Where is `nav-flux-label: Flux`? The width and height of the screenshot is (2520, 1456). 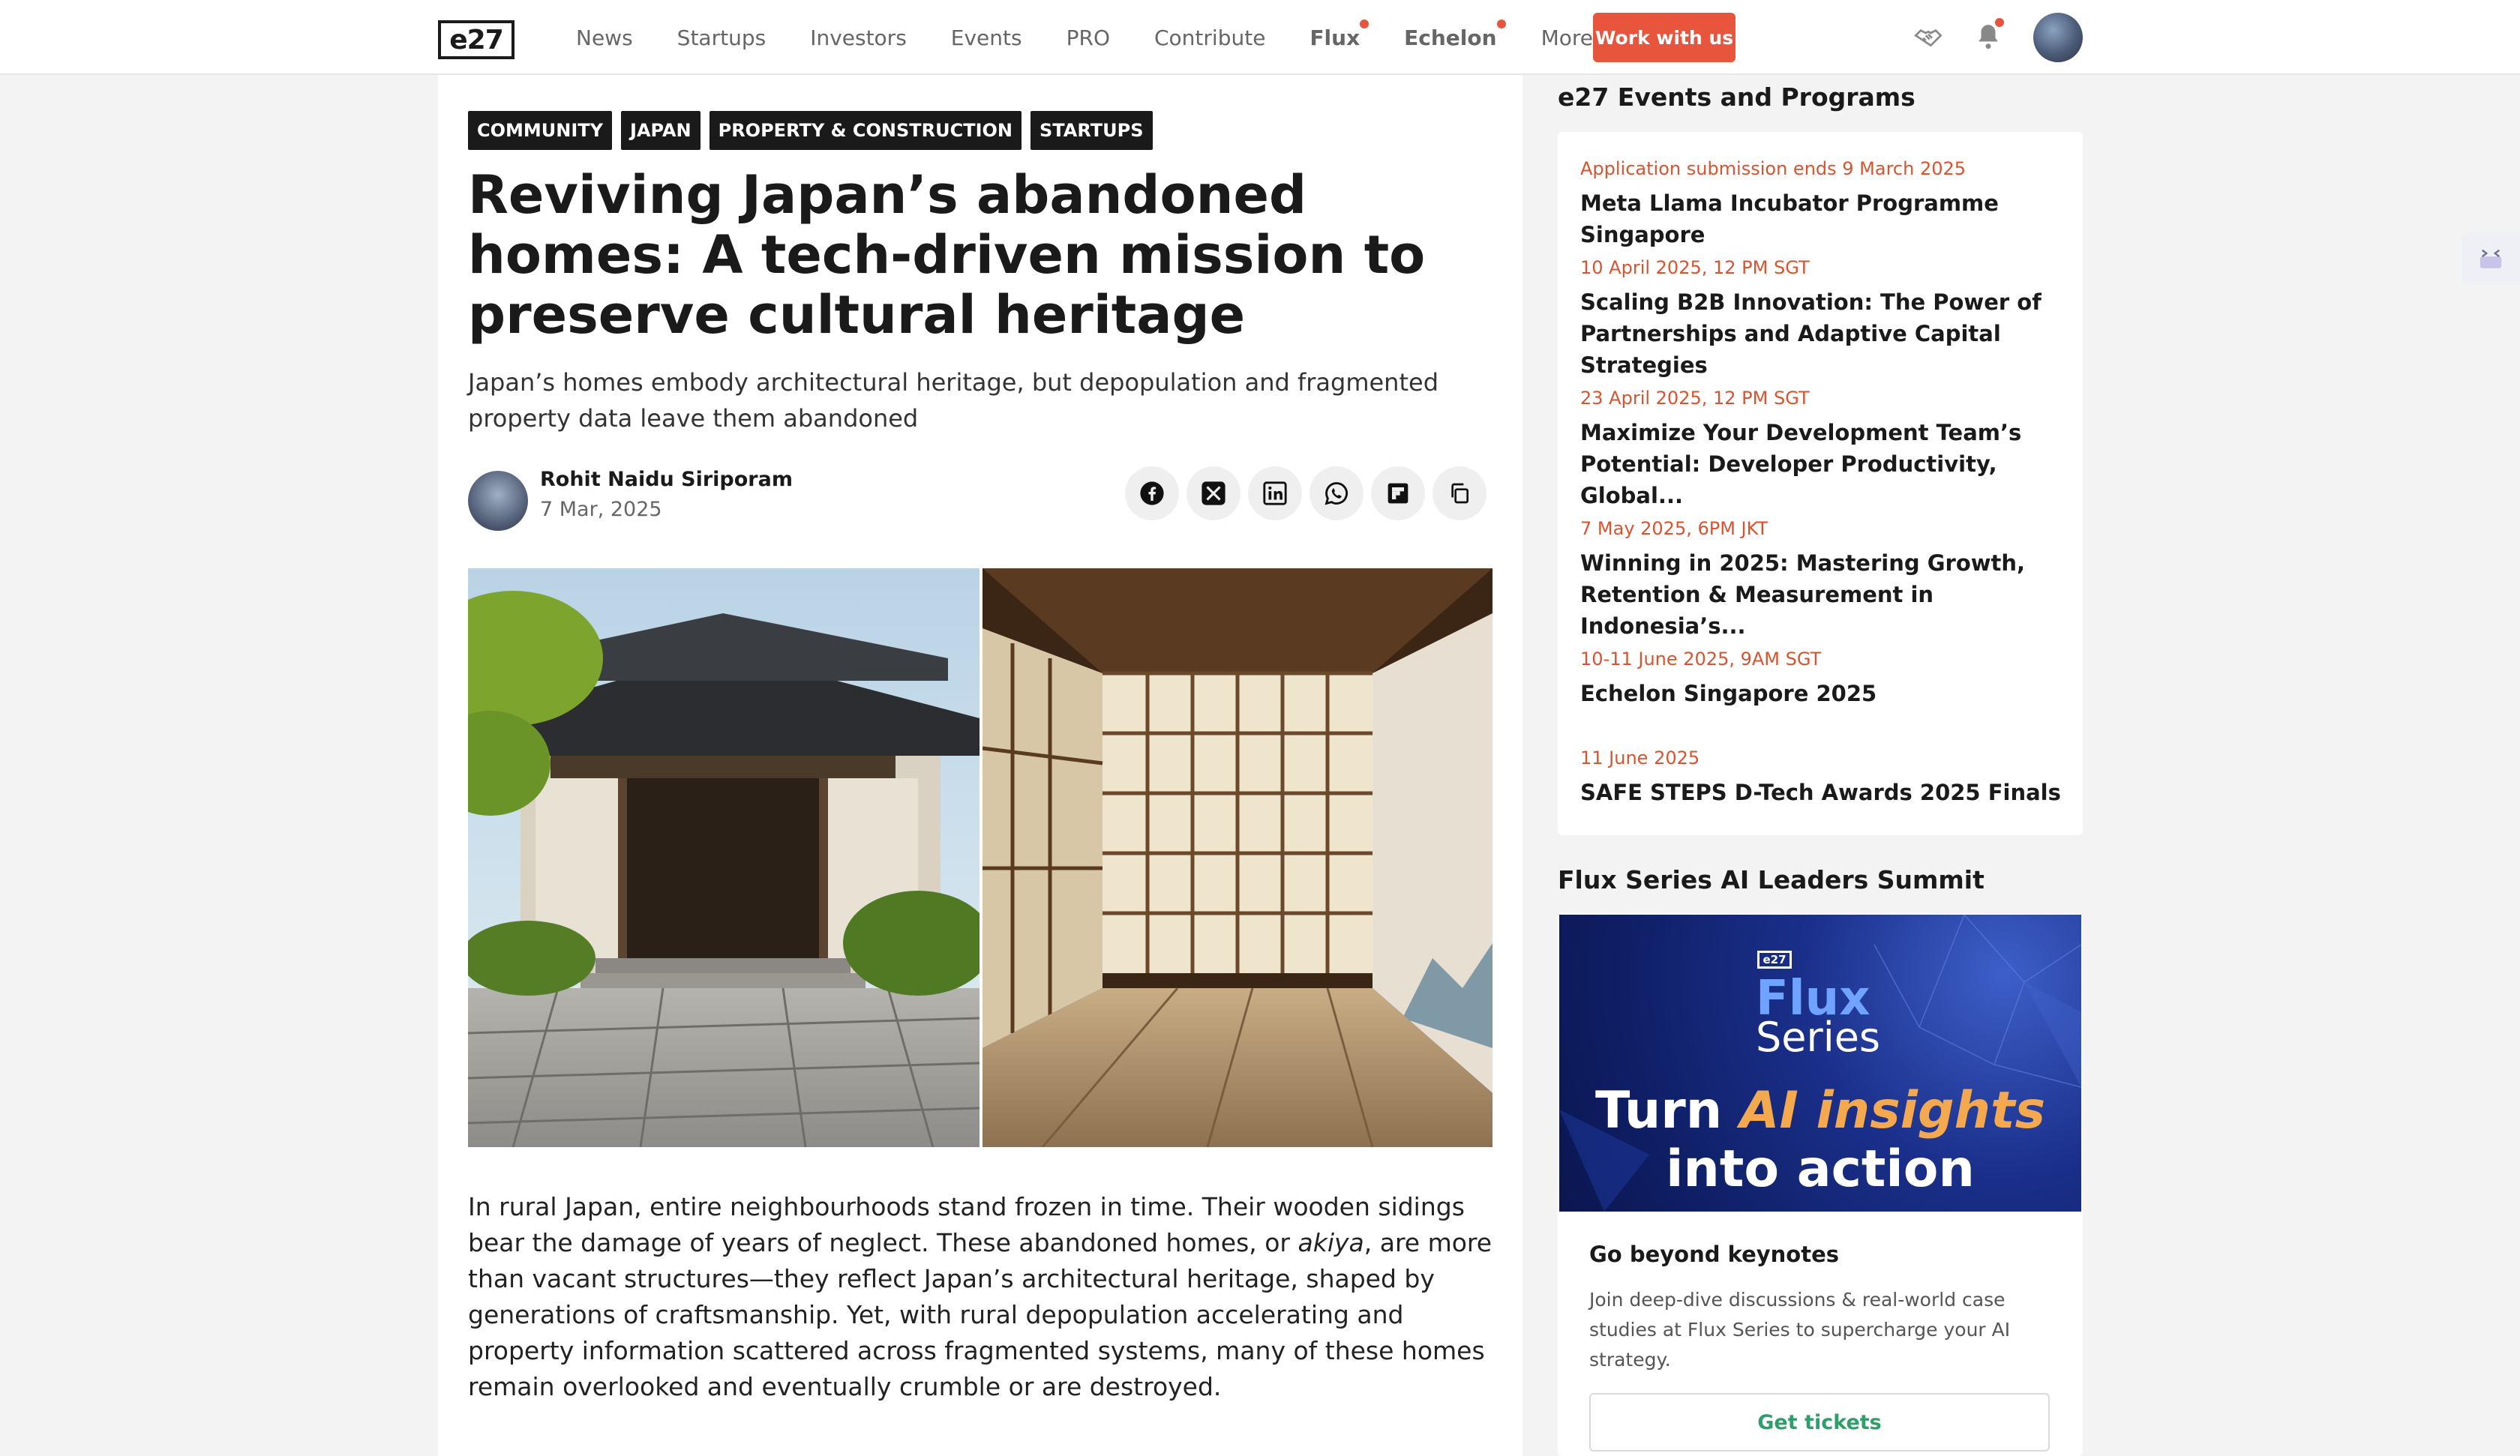
nav-flux-label: Flux is located at coordinates (1335, 37).